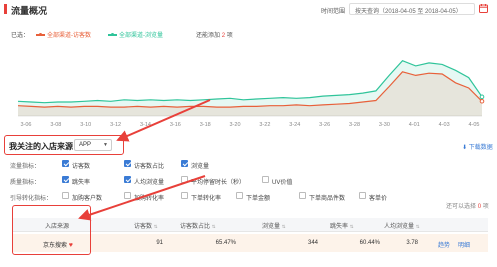 The height and width of the screenshot is (267, 497). I want to click on x-tick-label: 3-20, so click(235, 125).